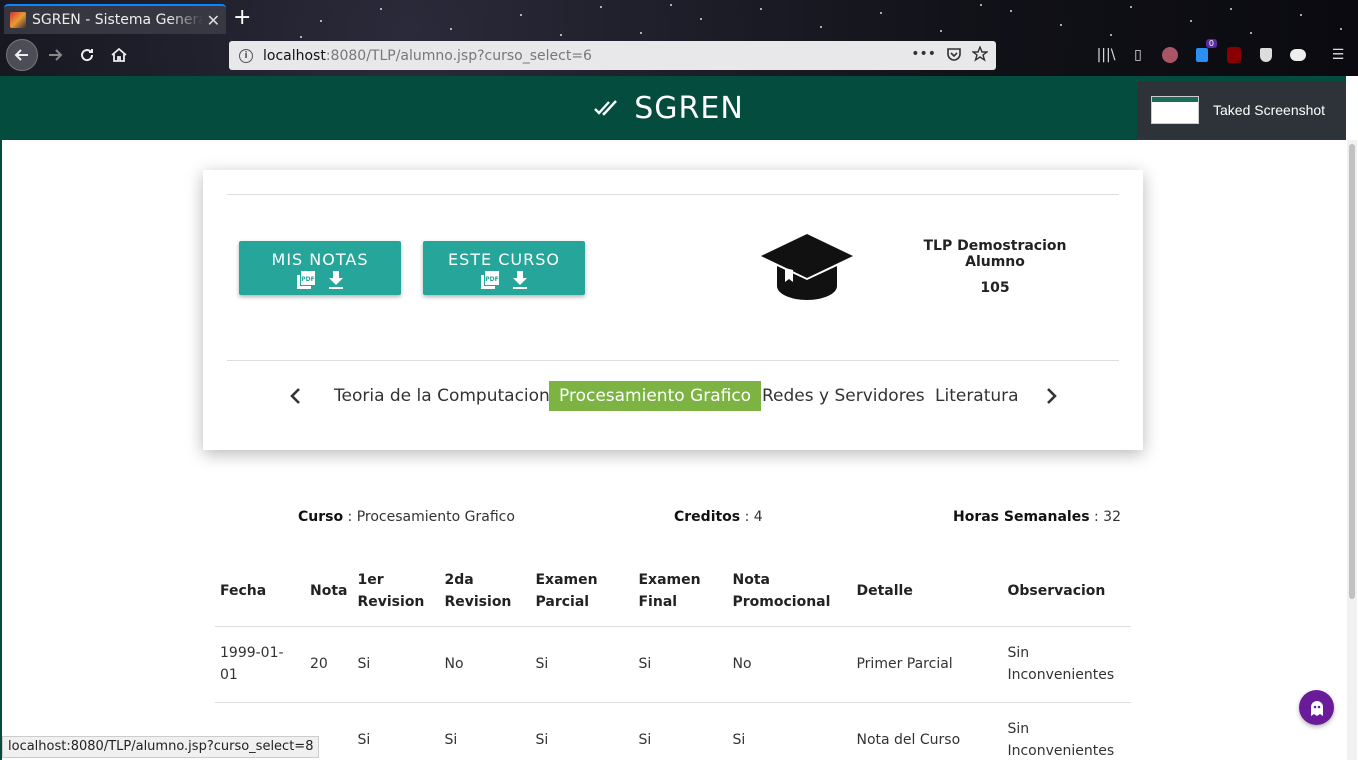 This screenshot has height=760, width=1358. Describe the element at coordinates (478, 590) in the screenshot. I see `col-2da-revision: 2da Revision` at that location.